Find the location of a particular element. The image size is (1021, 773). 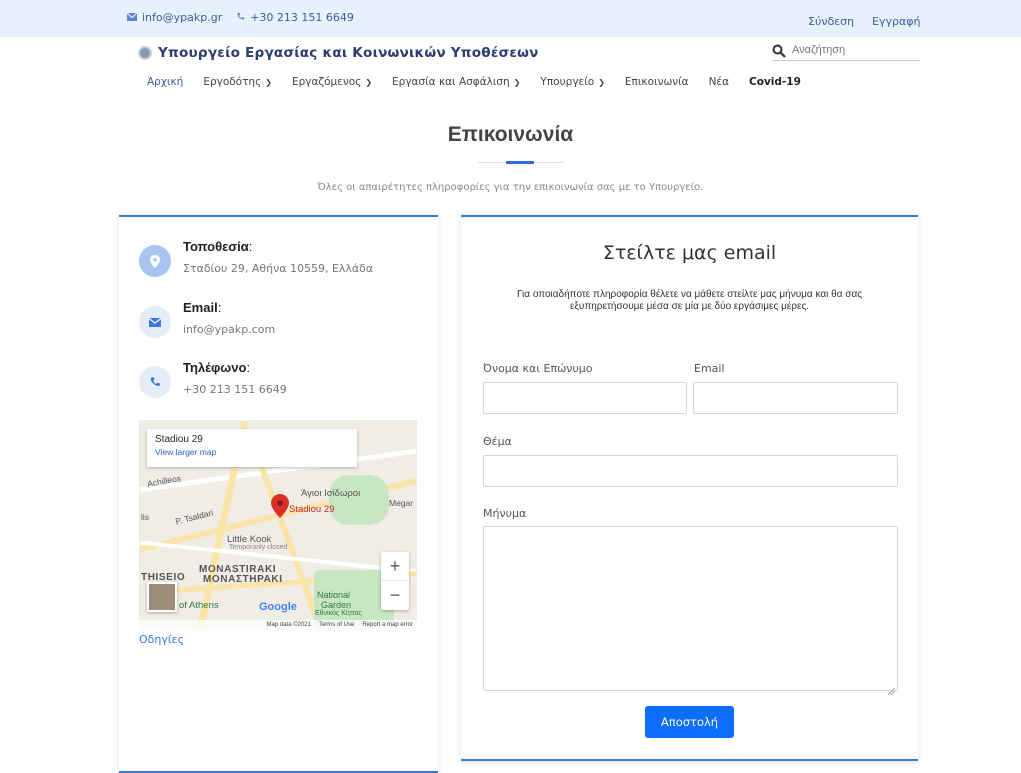

resize-grip-icon is located at coordinates (891, 688).